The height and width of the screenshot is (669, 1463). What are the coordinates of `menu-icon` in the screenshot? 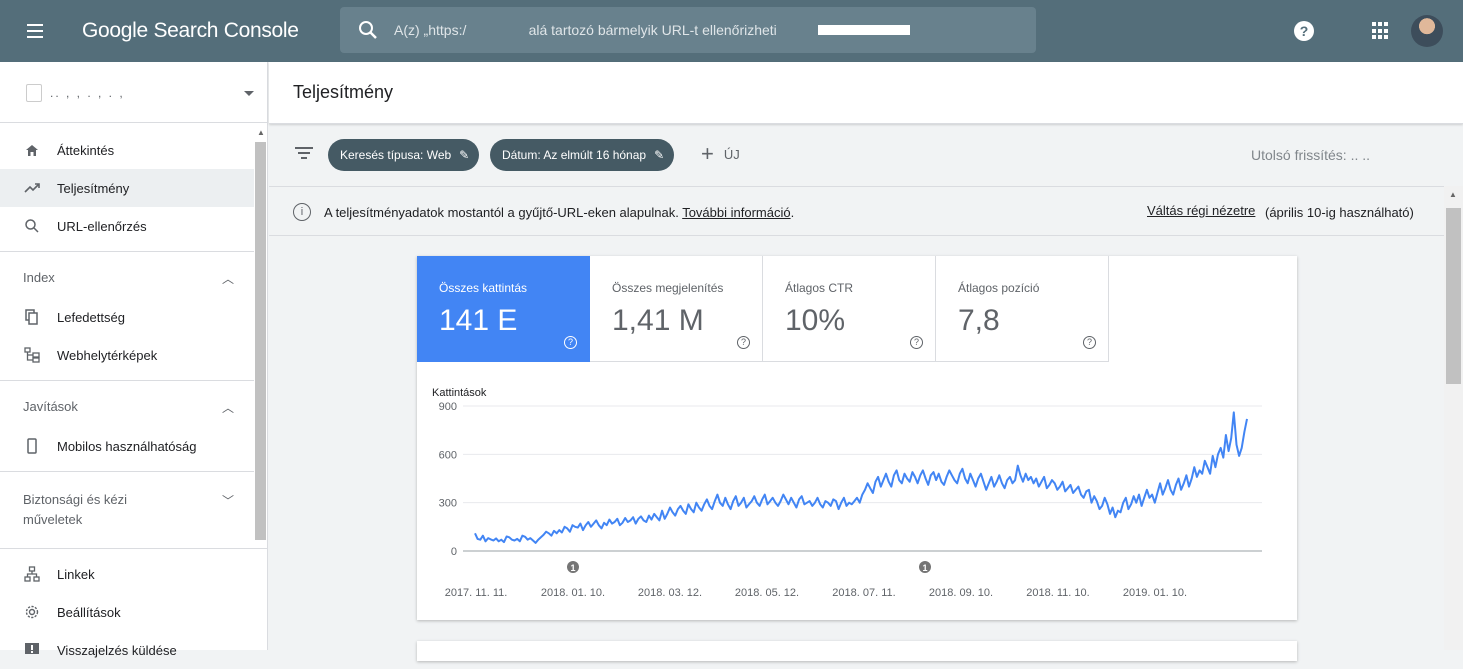 It's located at (35, 31).